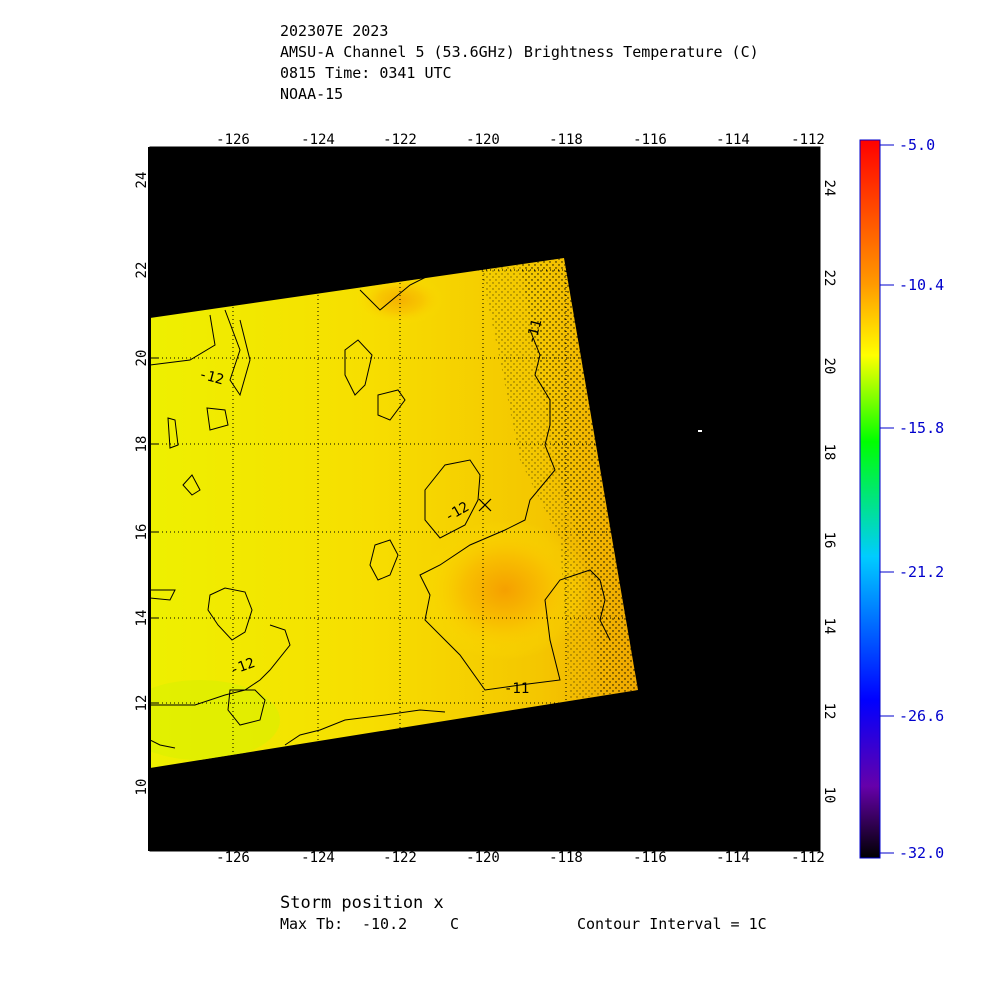 Image resolution: width=1000 pixels, height=1000 pixels. Describe the element at coordinates (400, 858) in the screenshot. I see `lon-label-bottom: -122` at that location.